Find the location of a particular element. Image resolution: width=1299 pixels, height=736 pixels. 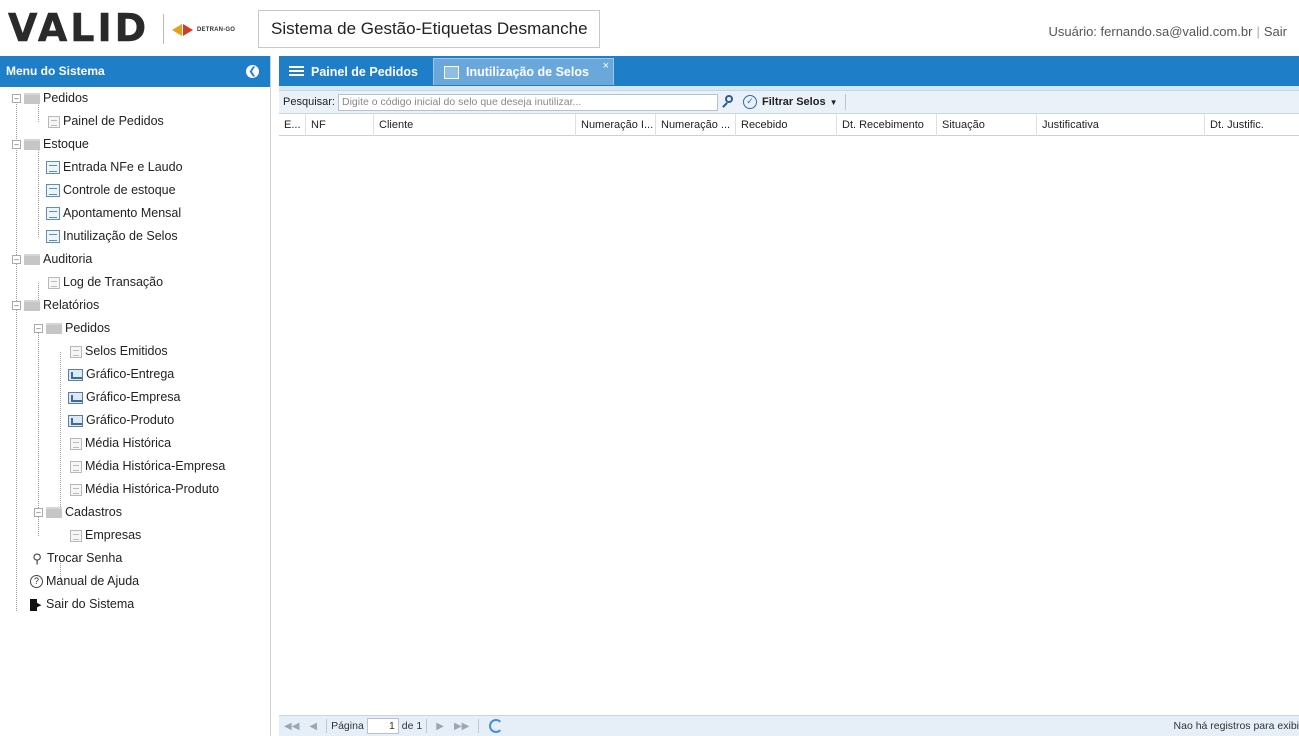

menu-item-label: Pedidos is located at coordinates (66, 98).